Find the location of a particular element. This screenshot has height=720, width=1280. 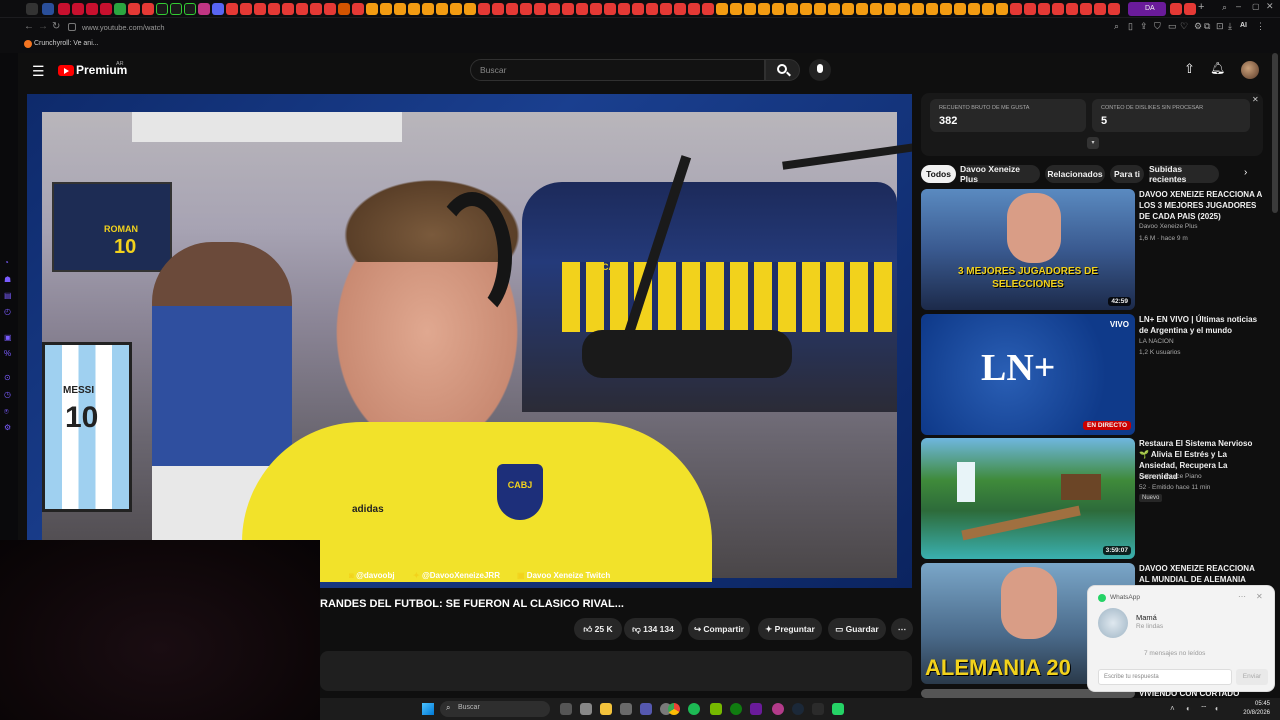

send-button: Enviar is located at coordinates (1252, 677).